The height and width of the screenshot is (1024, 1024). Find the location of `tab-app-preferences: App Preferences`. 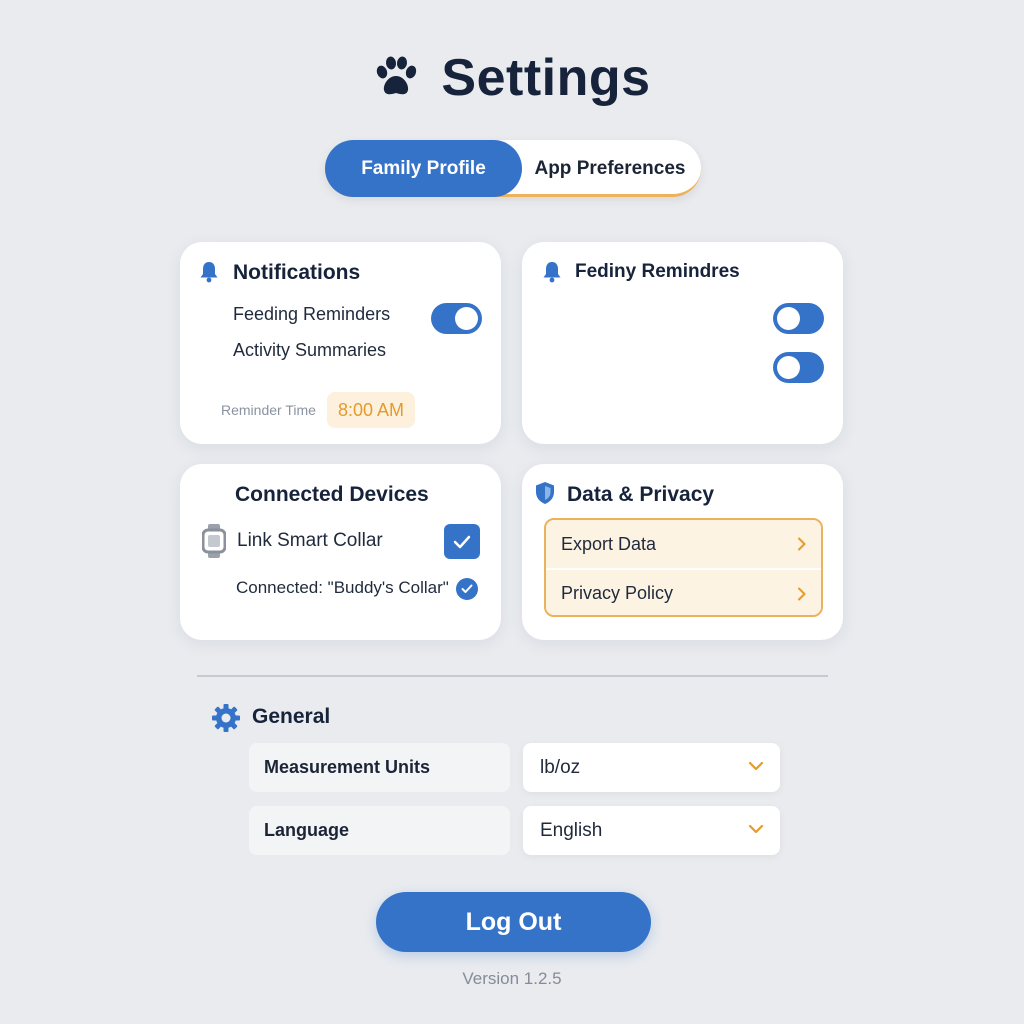

tab-app-preferences: App Preferences is located at coordinates (610, 168).